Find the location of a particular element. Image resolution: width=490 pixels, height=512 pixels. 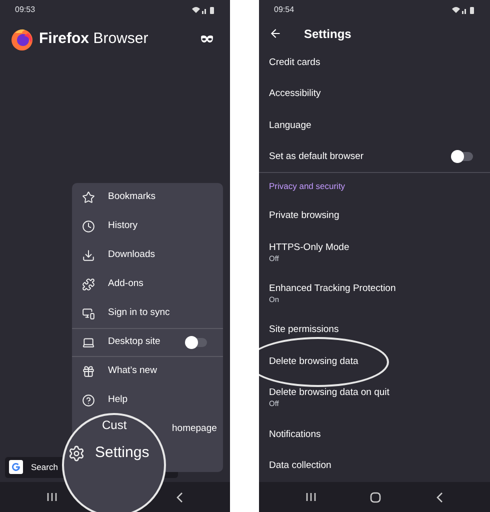

firefox-logo-icon is located at coordinates (22, 39).